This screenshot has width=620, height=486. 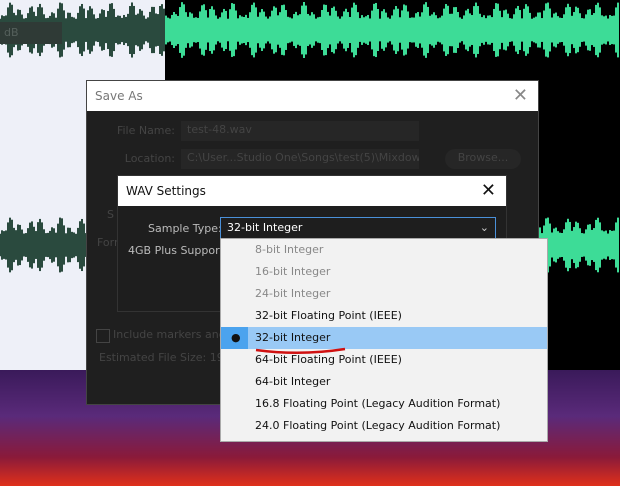 What do you see at coordinates (293, 293) in the screenshot?
I see `option-label: 24-bit Integer` at bounding box center [293, 293].